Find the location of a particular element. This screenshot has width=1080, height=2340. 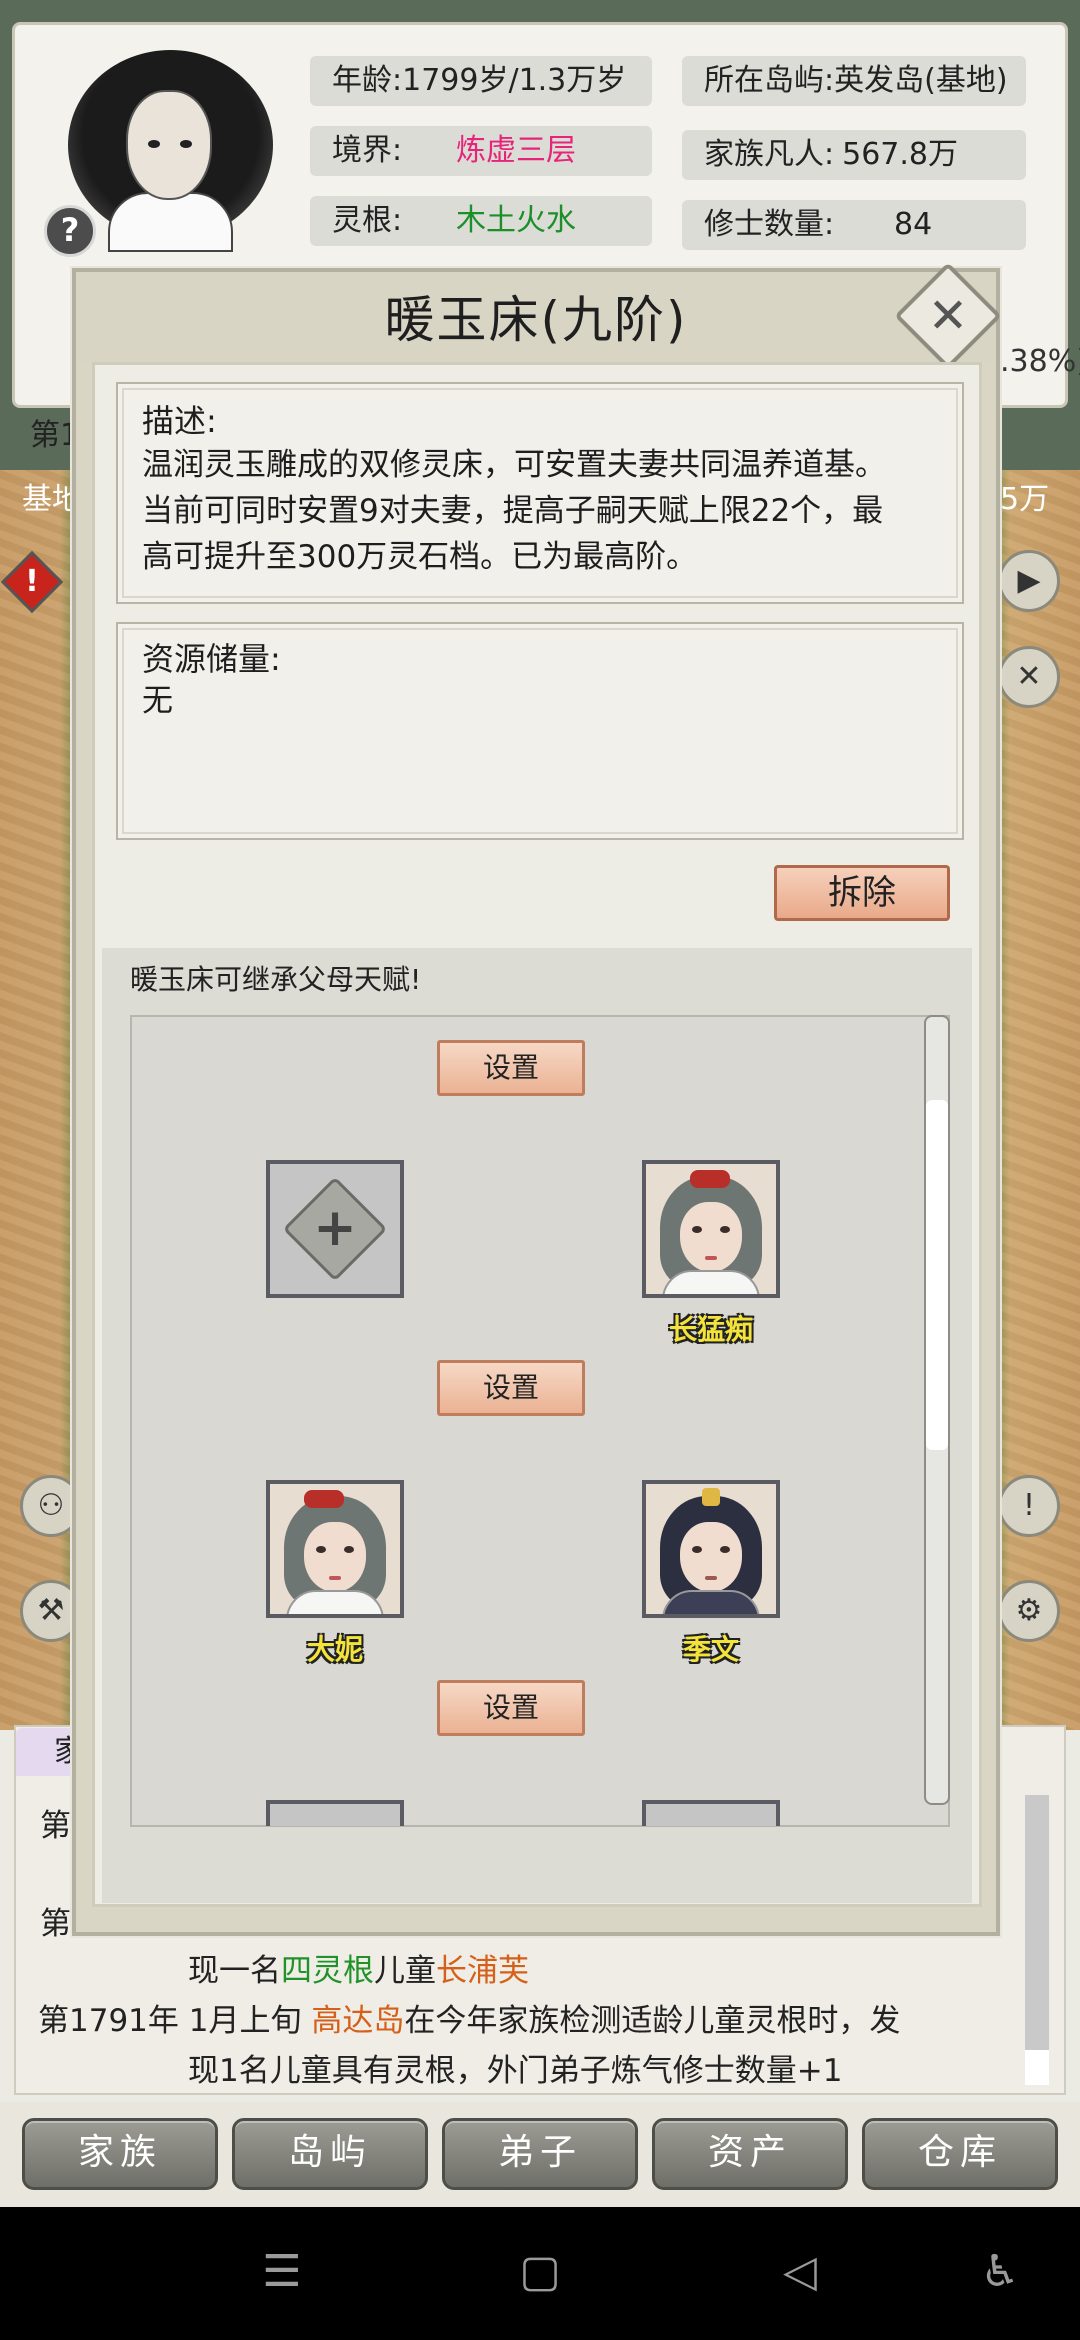

island-label: 所在岛屿: is located at coordinates (769, 80).